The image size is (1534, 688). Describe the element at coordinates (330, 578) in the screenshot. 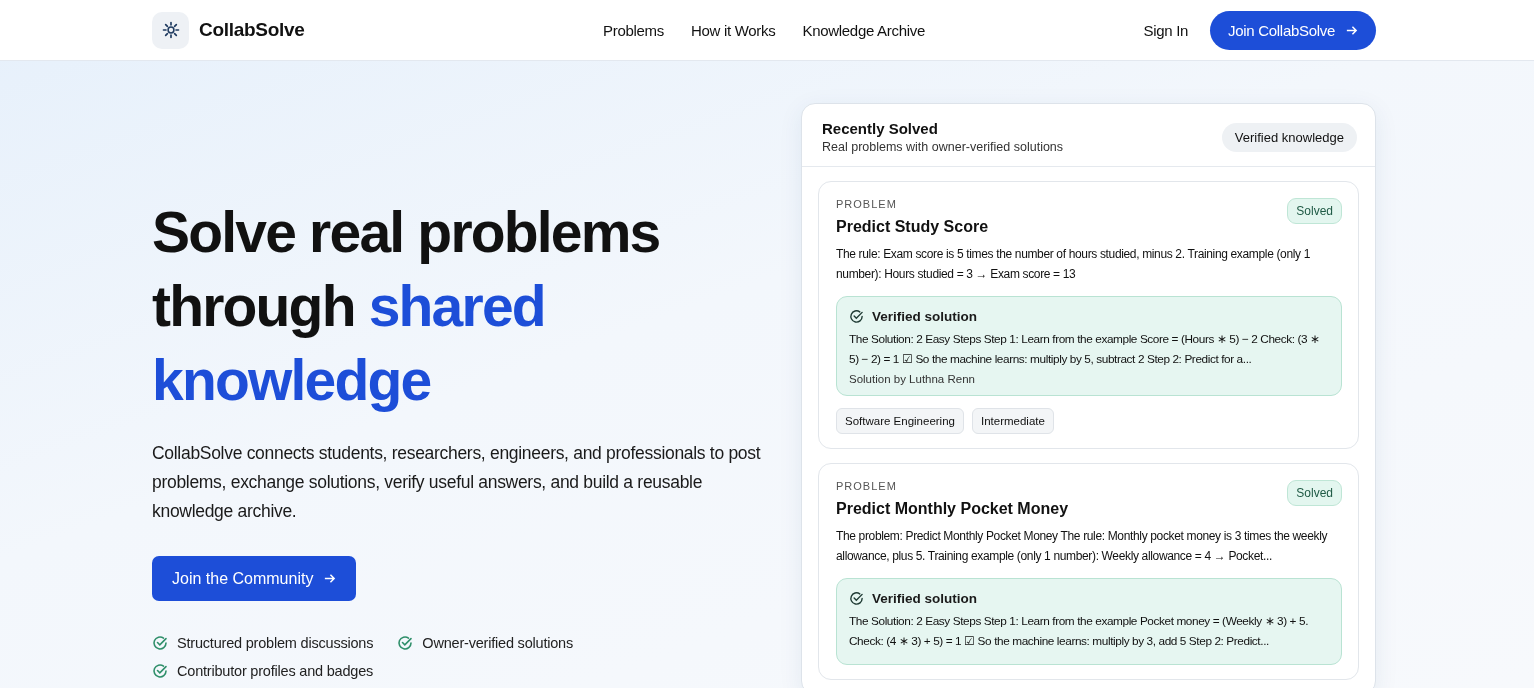

I see `arrow-right-icon` at that location.